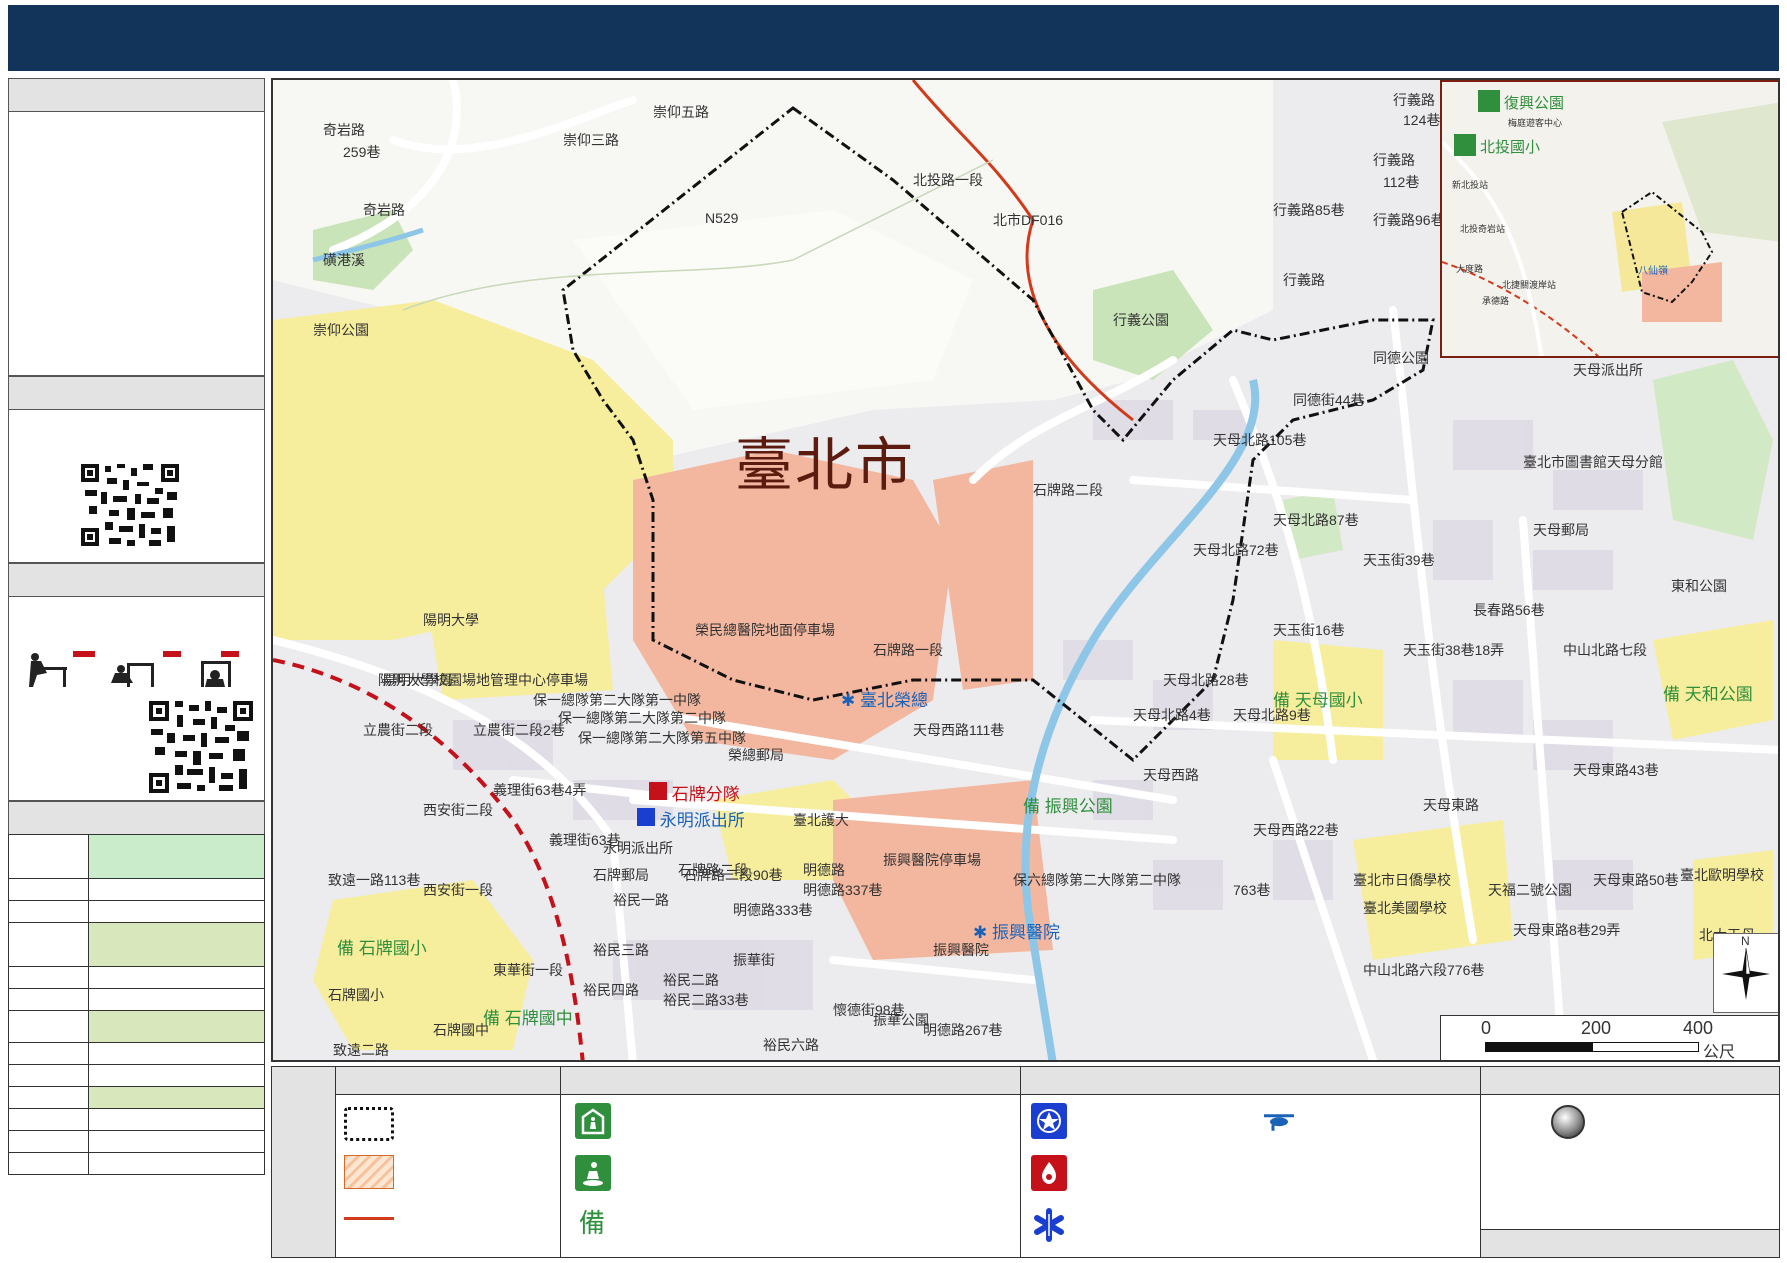  I want to click on road-label: 裕民二路33巷, so click(706, 1000).